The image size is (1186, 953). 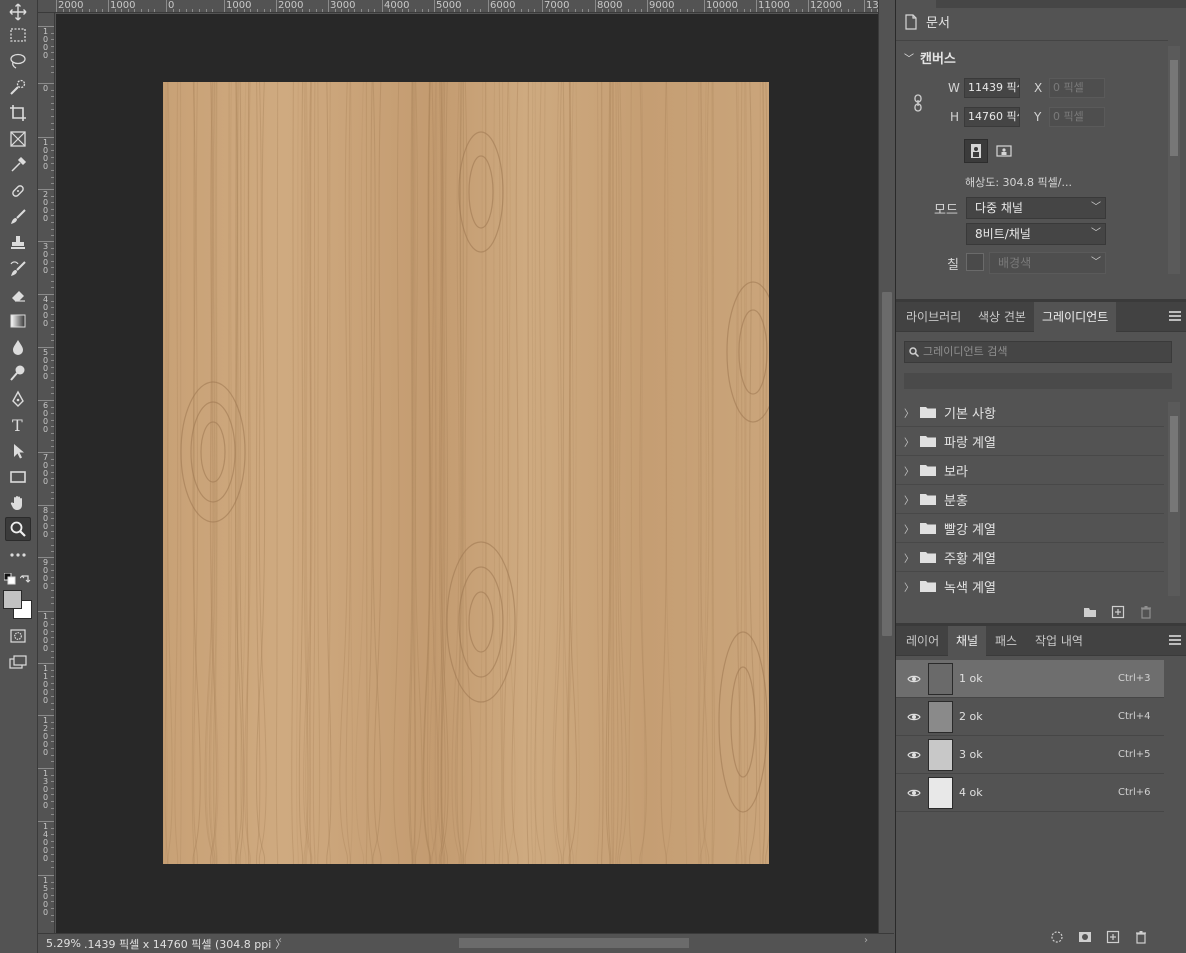 What do you see at coordinates (927, 21) in the screenshot?
I see `document-tab: 문서` at bounding box center [927, 21].